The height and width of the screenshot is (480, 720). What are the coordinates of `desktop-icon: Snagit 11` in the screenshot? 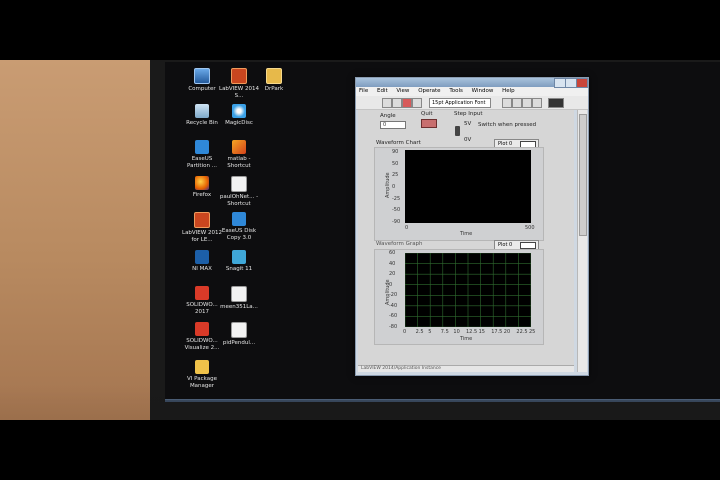 It's located at (239, 261).